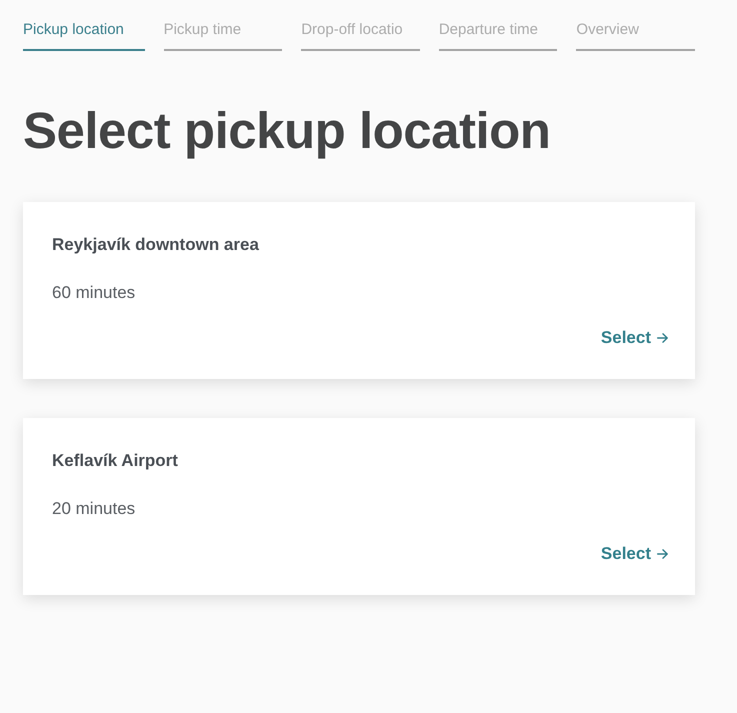 The image size is (737, 713). I want to click on step-tab: Departure time, so click(498, 35).